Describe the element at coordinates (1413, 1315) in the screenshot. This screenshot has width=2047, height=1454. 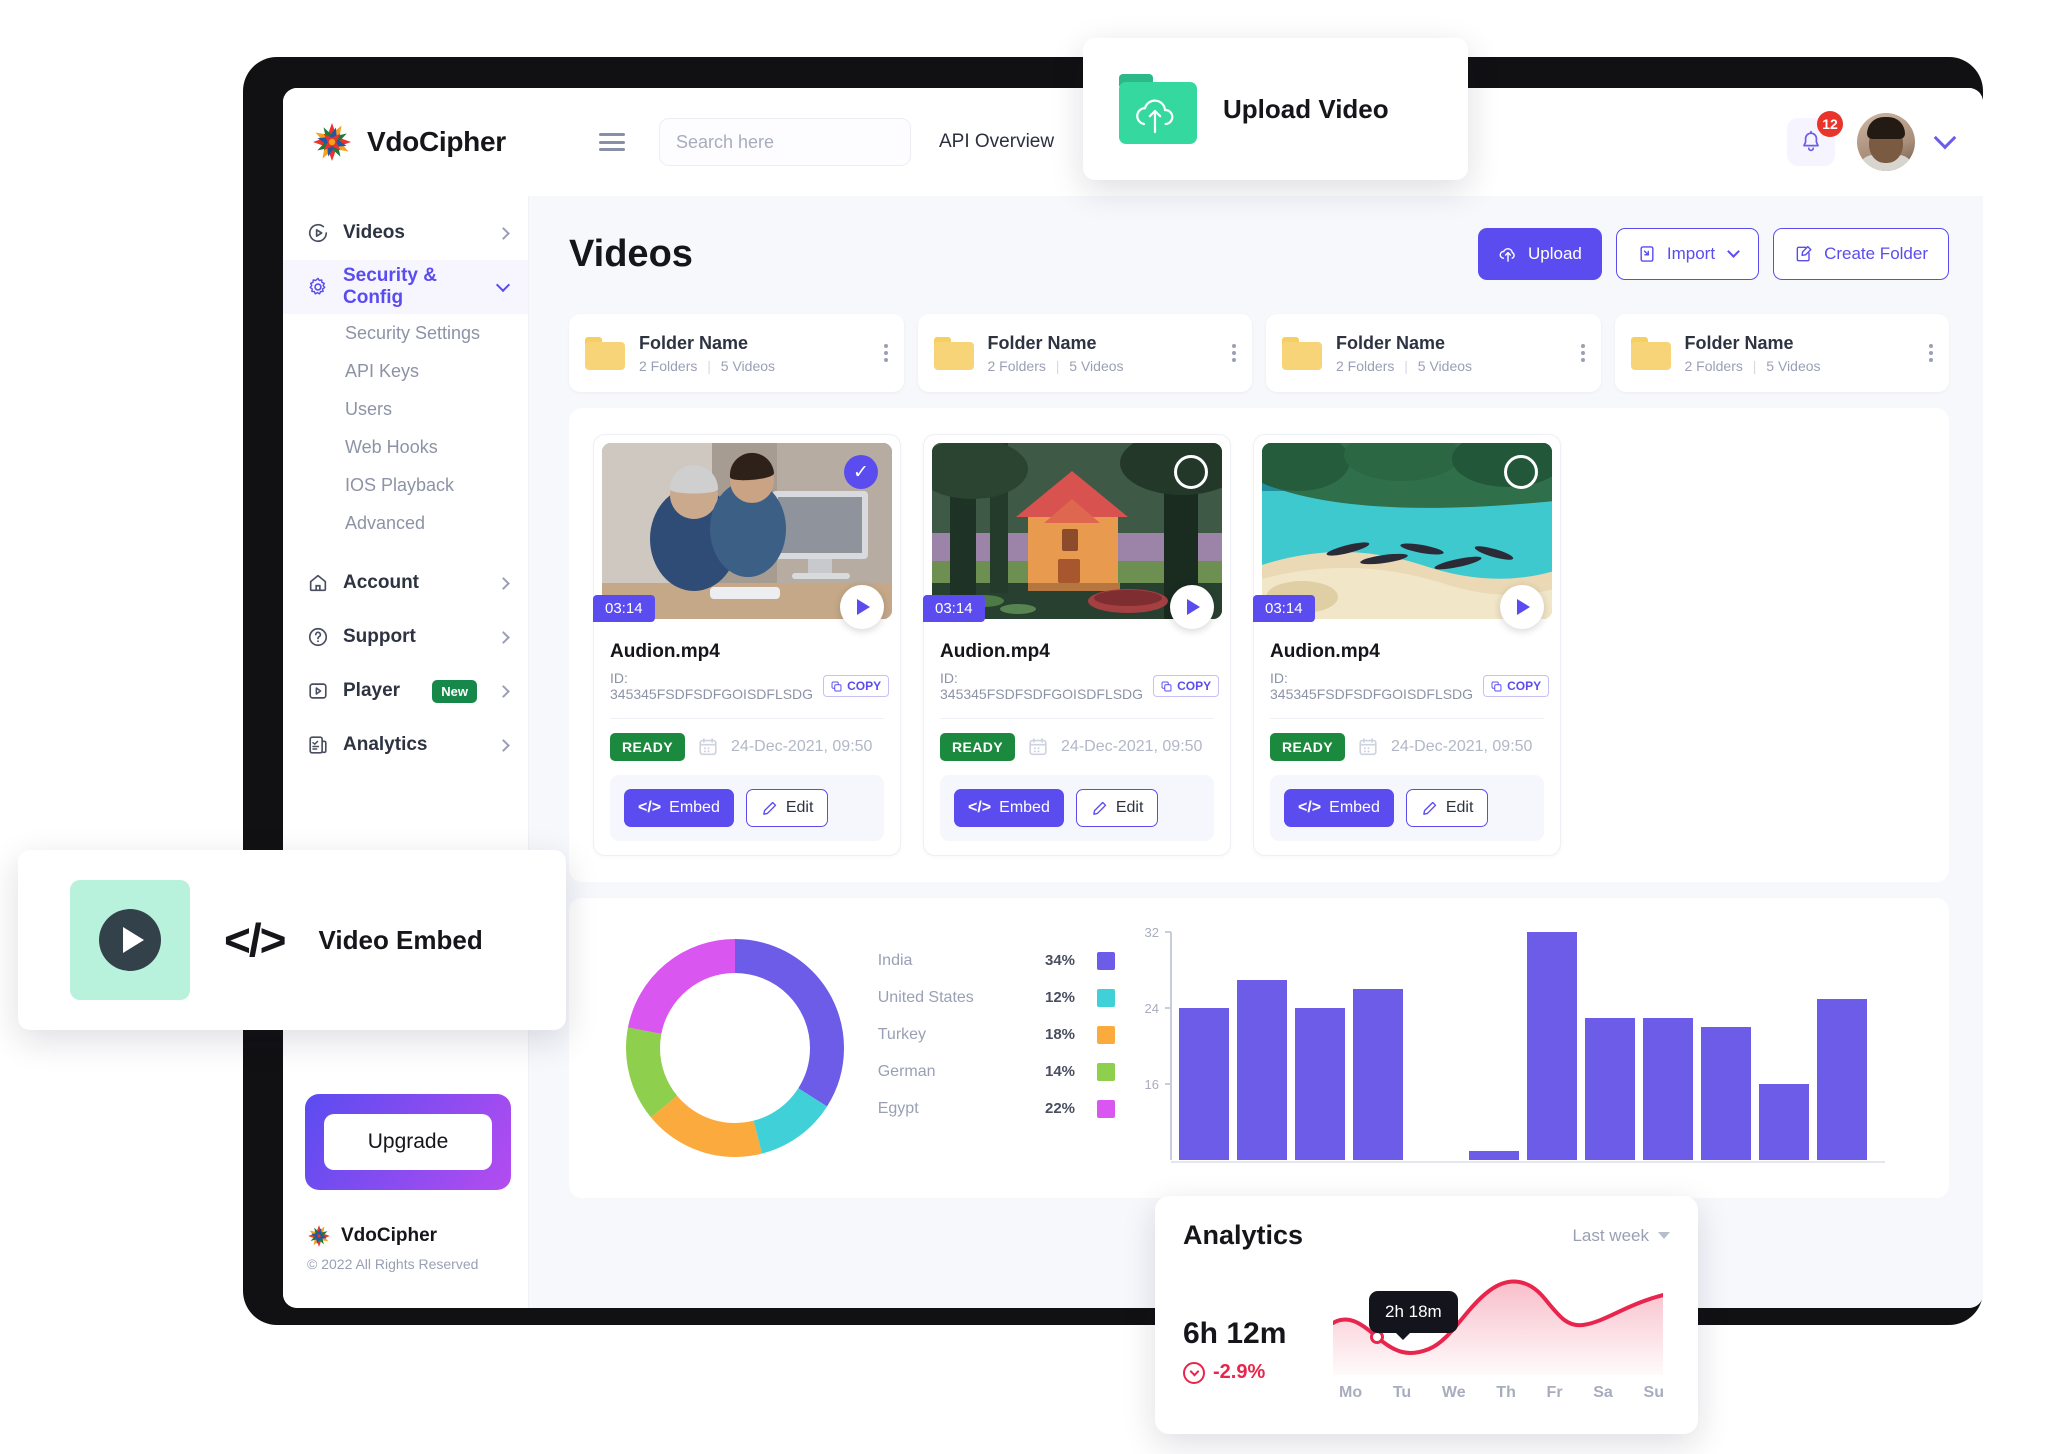
I see `analytics-tooltip: 2h 18m` at that location.